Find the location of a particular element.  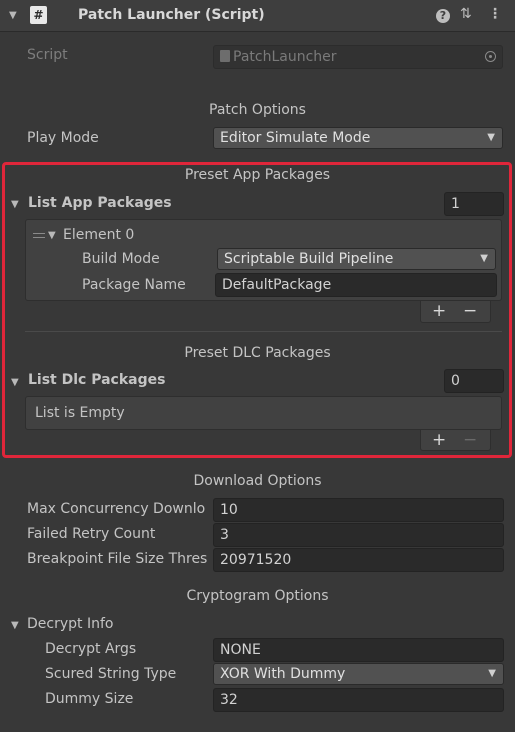

script-object-field: PatchLauncher is located at coordinates (358, 57).